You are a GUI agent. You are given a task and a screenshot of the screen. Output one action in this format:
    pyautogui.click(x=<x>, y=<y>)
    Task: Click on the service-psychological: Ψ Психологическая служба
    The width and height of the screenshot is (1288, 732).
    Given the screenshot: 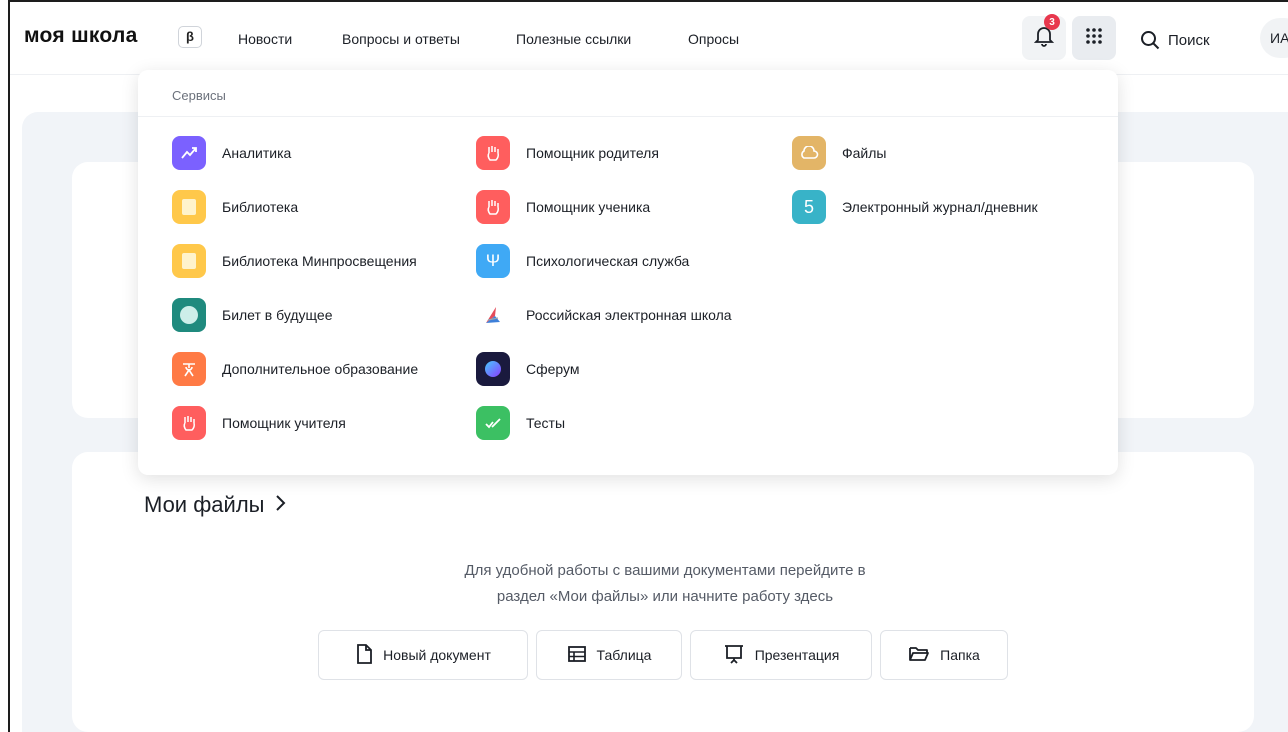 What is the action you would take?
    pyautogui.click(x=582, y=261)
    